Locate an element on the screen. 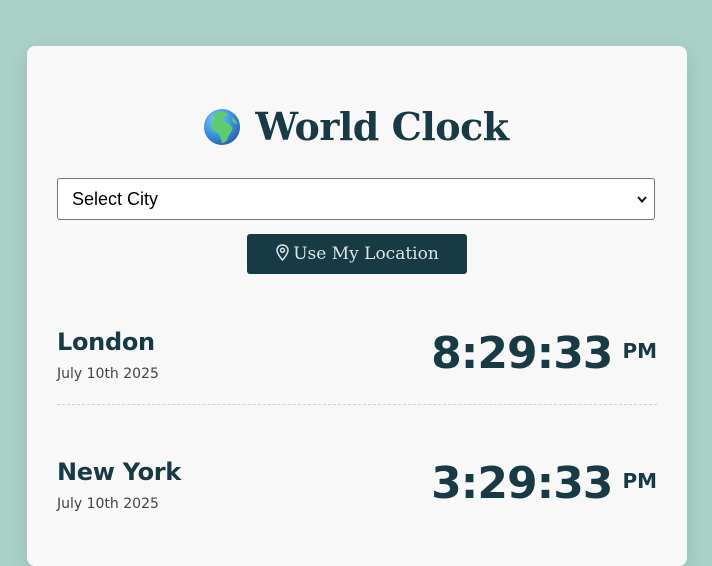 Image resolution: width=712 pixels, height=566 pixels. use-my-location-label: Use My Location is located at coordinates (366, 254).